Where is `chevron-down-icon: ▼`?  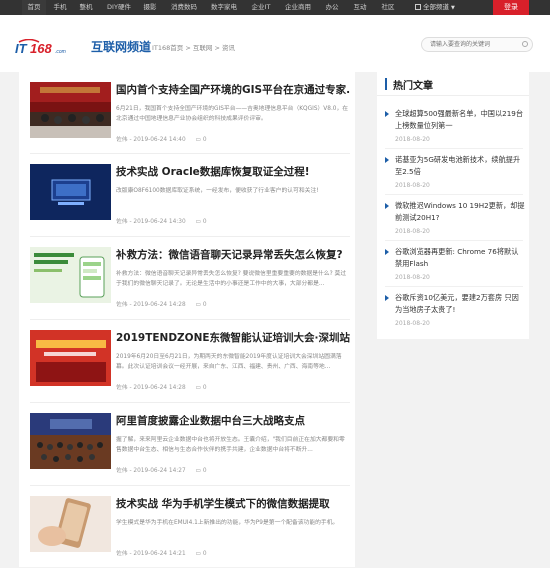
chevron-down-icon: ▼ is located at coordinates (453, 8).